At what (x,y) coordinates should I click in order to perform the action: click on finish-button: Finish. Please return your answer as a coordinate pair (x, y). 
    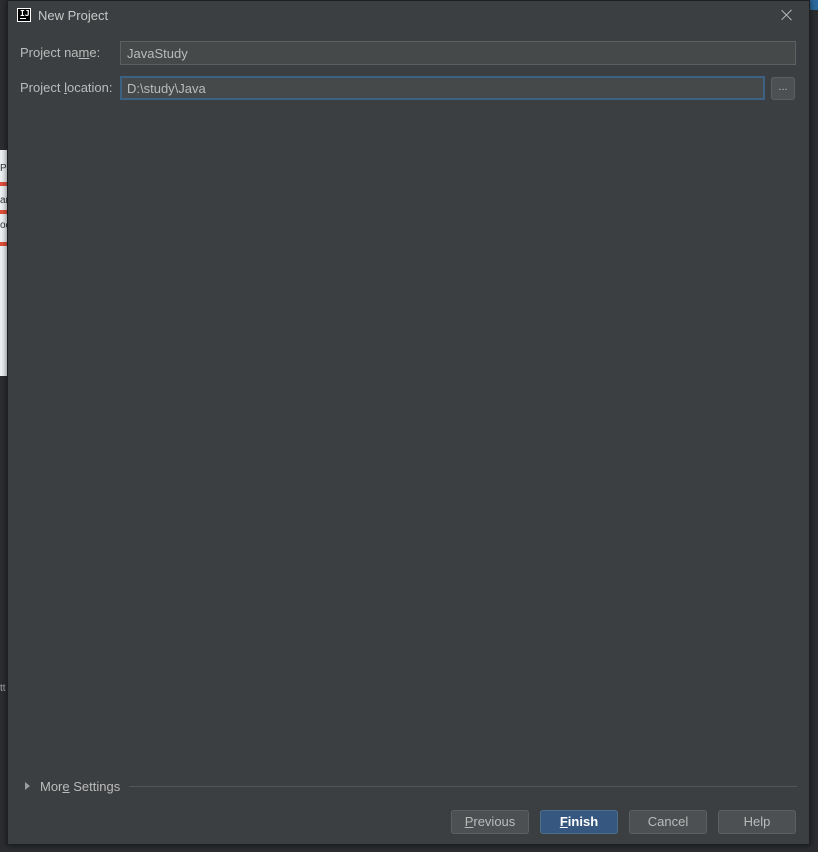
    Looking at the image, I should click on (579, 822).